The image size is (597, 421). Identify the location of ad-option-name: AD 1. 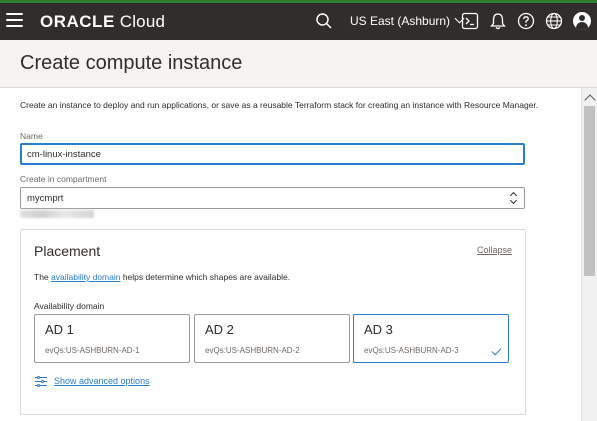
(59, 329).